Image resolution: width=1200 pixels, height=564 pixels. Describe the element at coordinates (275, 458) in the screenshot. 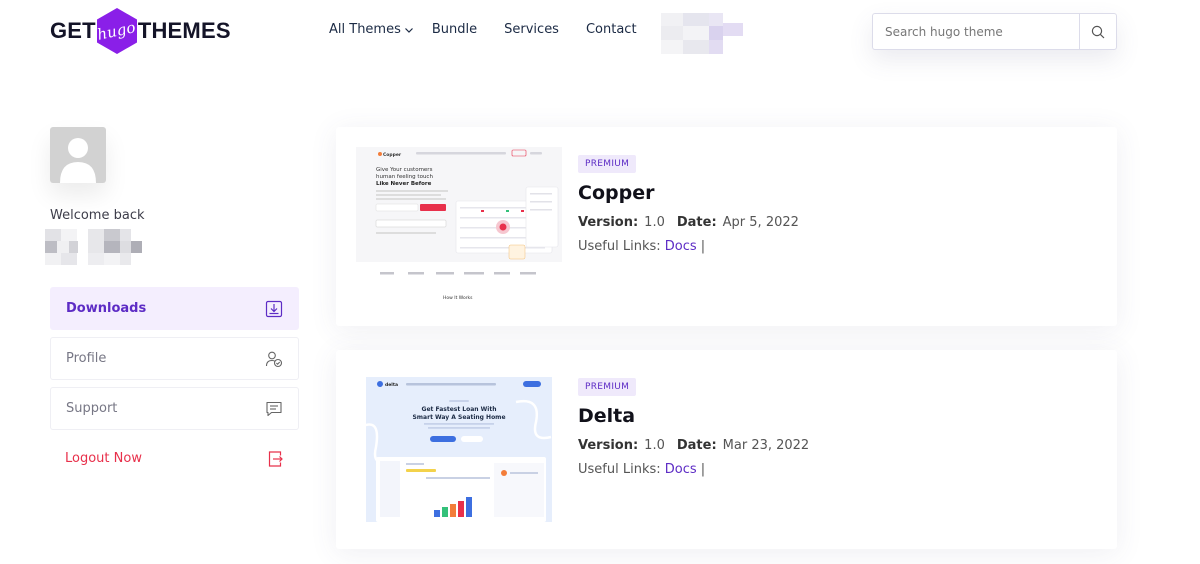

I see `logout-icon` at that location.